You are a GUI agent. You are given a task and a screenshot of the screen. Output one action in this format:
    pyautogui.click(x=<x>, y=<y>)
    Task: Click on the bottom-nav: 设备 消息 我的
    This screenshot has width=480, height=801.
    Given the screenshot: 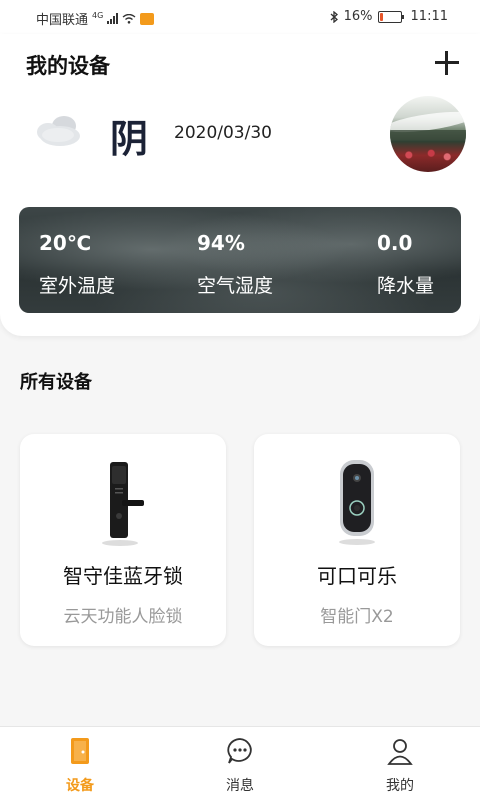 What is the action you would take?
    pyautogui.click(x=240, y=763)
    